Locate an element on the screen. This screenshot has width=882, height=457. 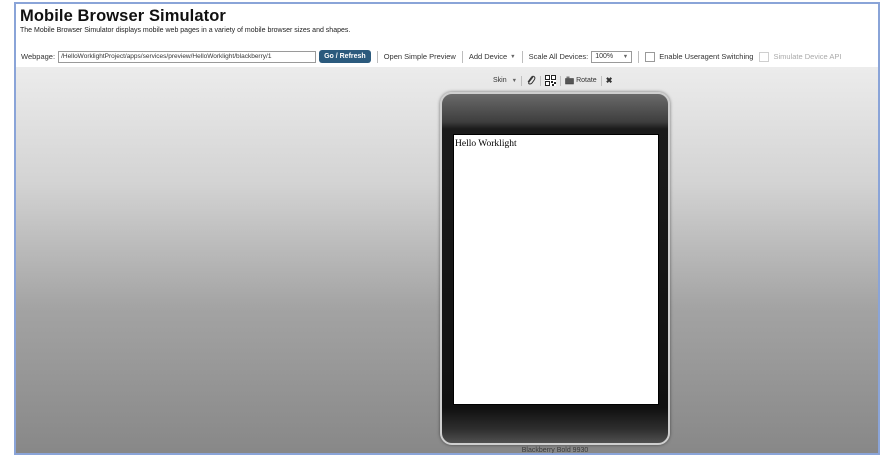
skin-dropdown: Skin ▼ is located at coordinates (505, 80).